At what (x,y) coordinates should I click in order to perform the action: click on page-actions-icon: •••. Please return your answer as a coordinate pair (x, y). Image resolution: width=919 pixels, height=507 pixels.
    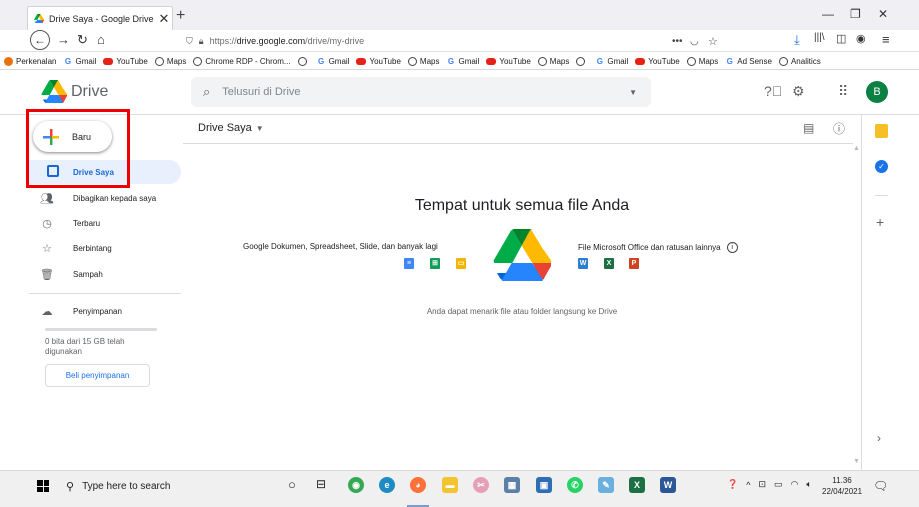
    Looking at the image, I should click on (677, 41).